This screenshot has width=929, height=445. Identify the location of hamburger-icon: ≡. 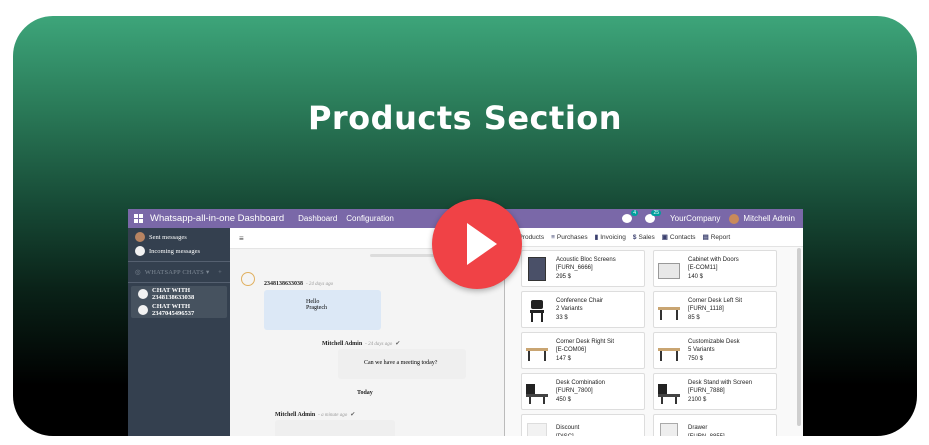
(241, 238).